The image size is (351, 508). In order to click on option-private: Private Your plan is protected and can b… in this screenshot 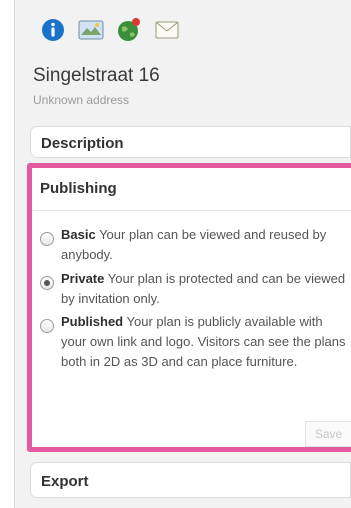, I will do `click(194, 289)`.